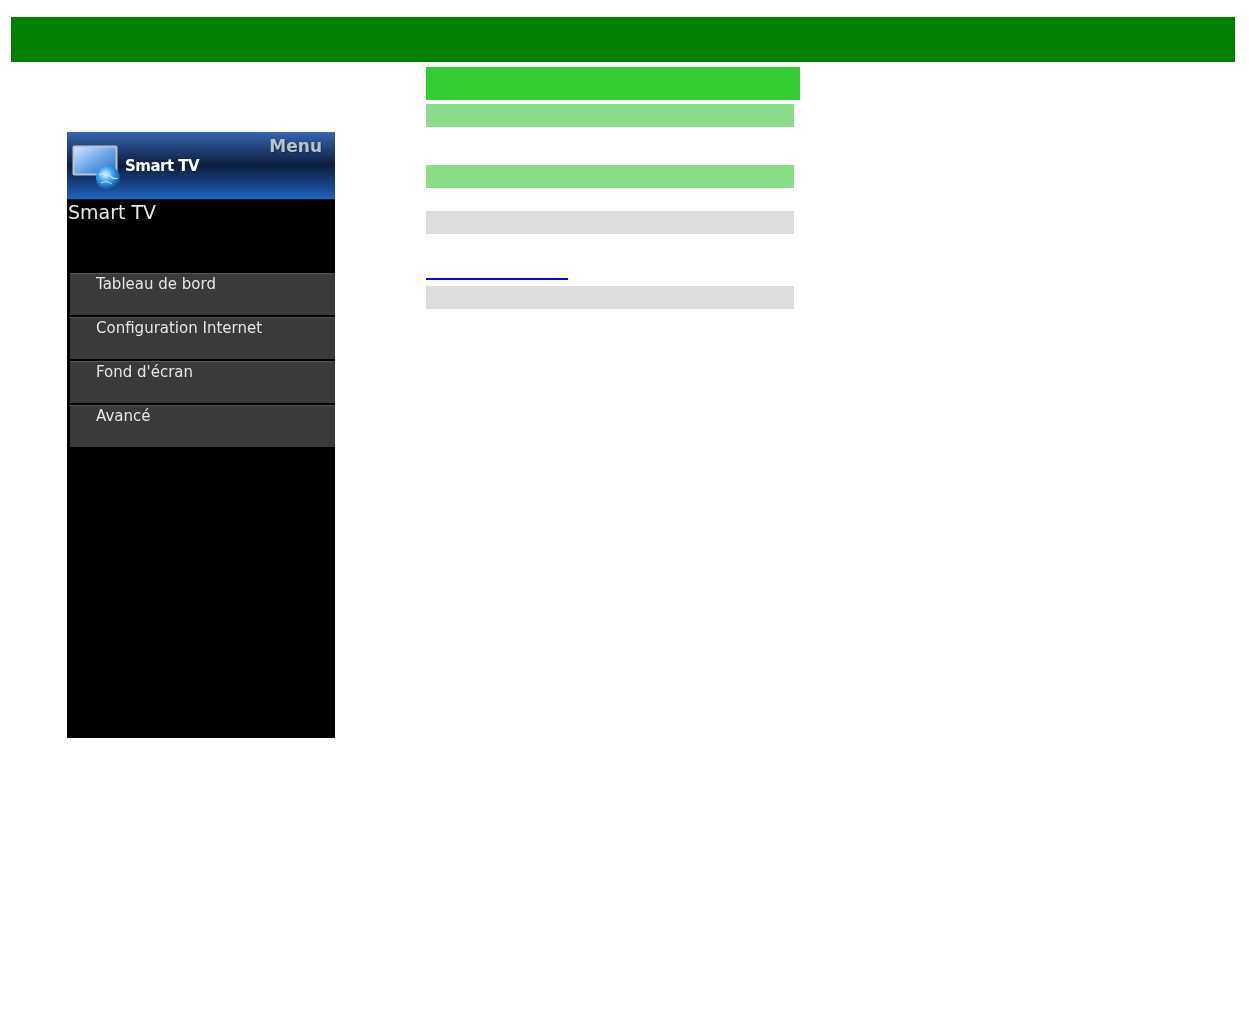 This screenshot has height=1018, width=1249. I want to click on menu-item: Fond d'écran, so click(202, 382).